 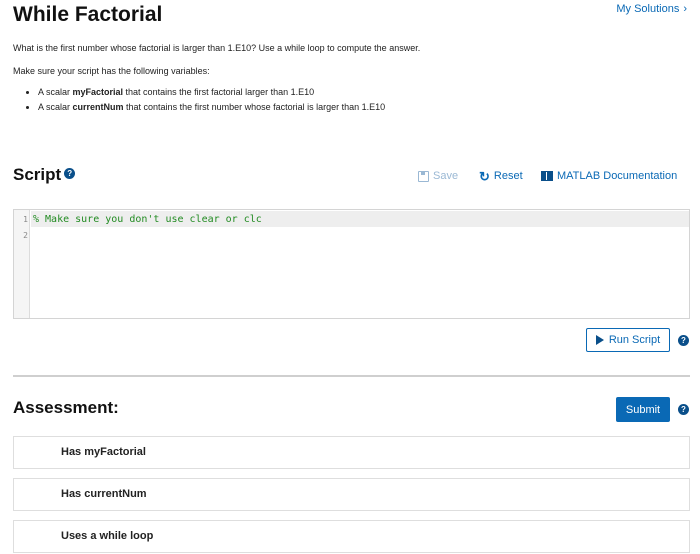 I want to click on play-icon, so click(x=599, y=340).